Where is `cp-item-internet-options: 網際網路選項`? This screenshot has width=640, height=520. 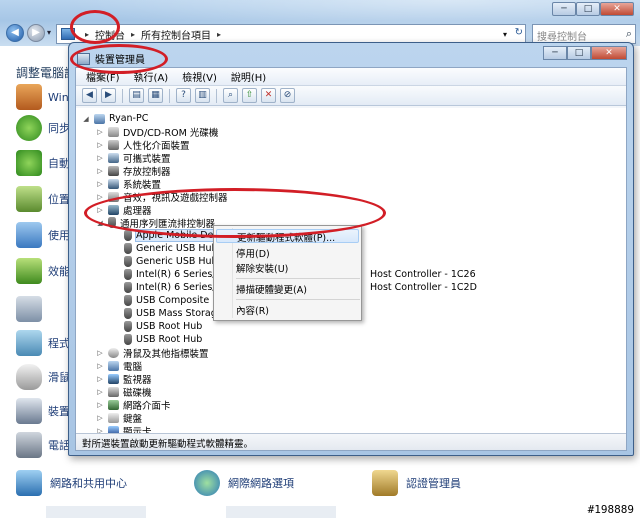
cp-item-internet-options: 網際網路選項 is located at coordinates (244, 483).